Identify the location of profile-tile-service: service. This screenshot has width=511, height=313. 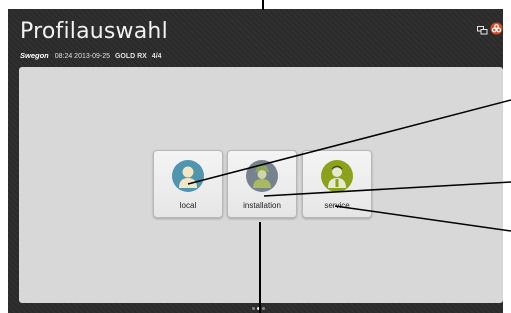
(337, 184).